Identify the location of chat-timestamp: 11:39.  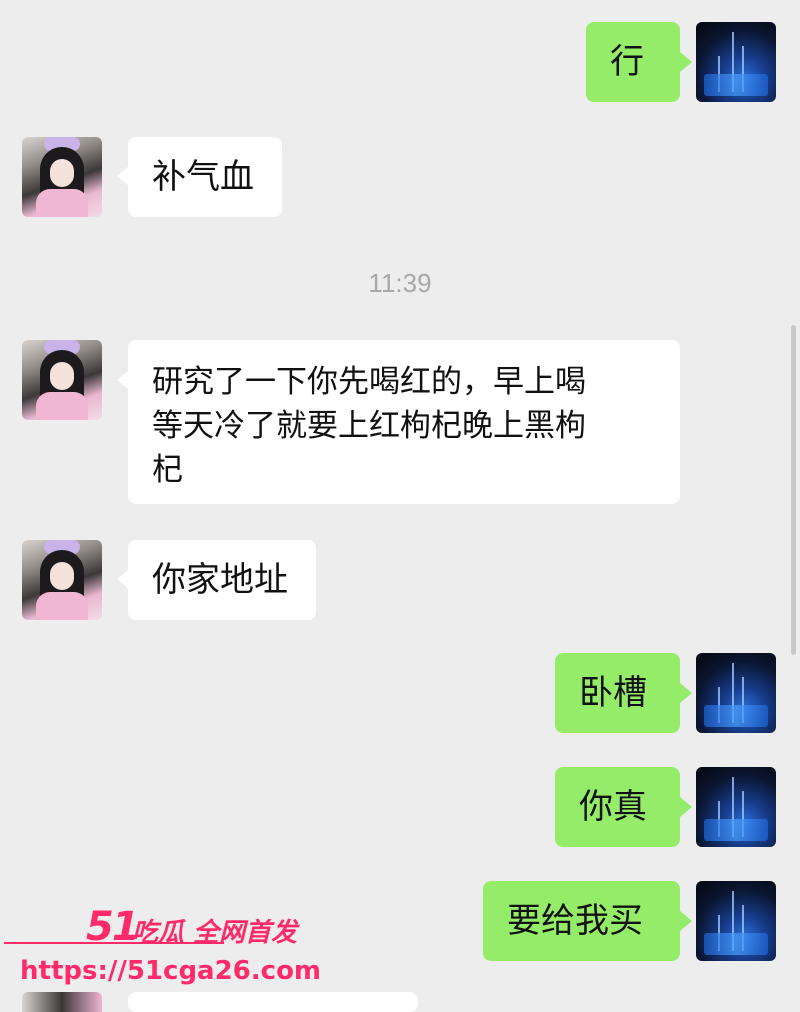
(400, 283).